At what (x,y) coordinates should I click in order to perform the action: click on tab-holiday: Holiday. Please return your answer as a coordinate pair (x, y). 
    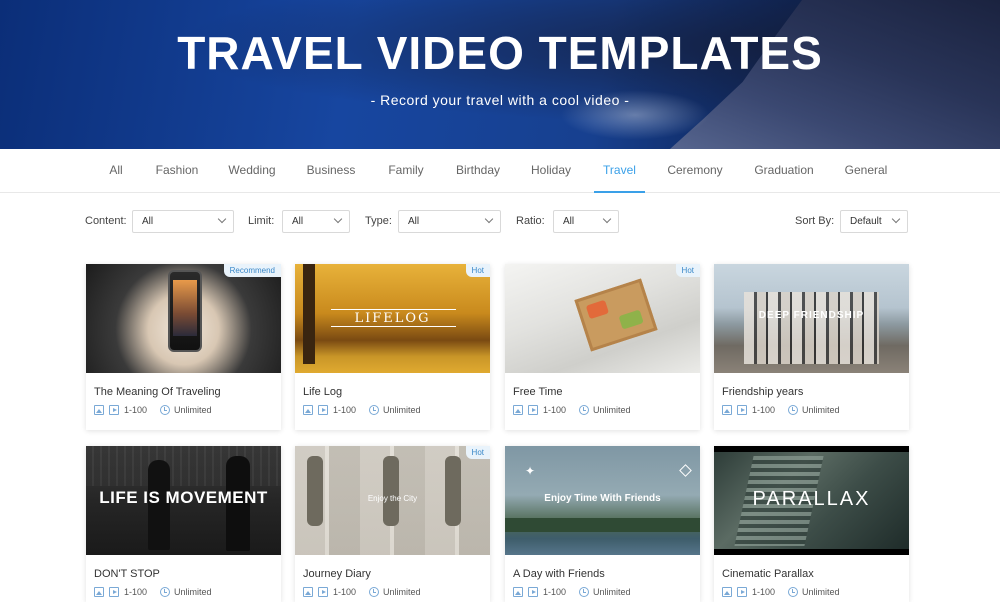
    Looking at the image, I should click on (551, 171).